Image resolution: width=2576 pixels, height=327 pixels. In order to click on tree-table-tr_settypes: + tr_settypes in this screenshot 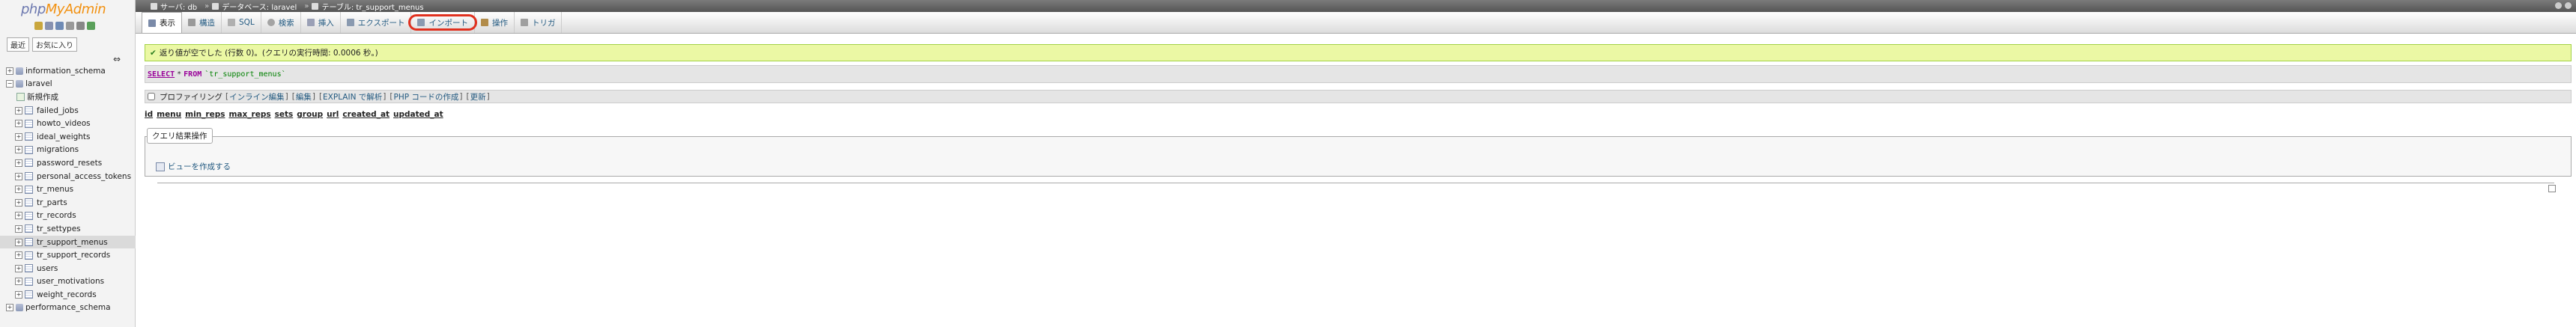, I will do `click(68, 229)`.